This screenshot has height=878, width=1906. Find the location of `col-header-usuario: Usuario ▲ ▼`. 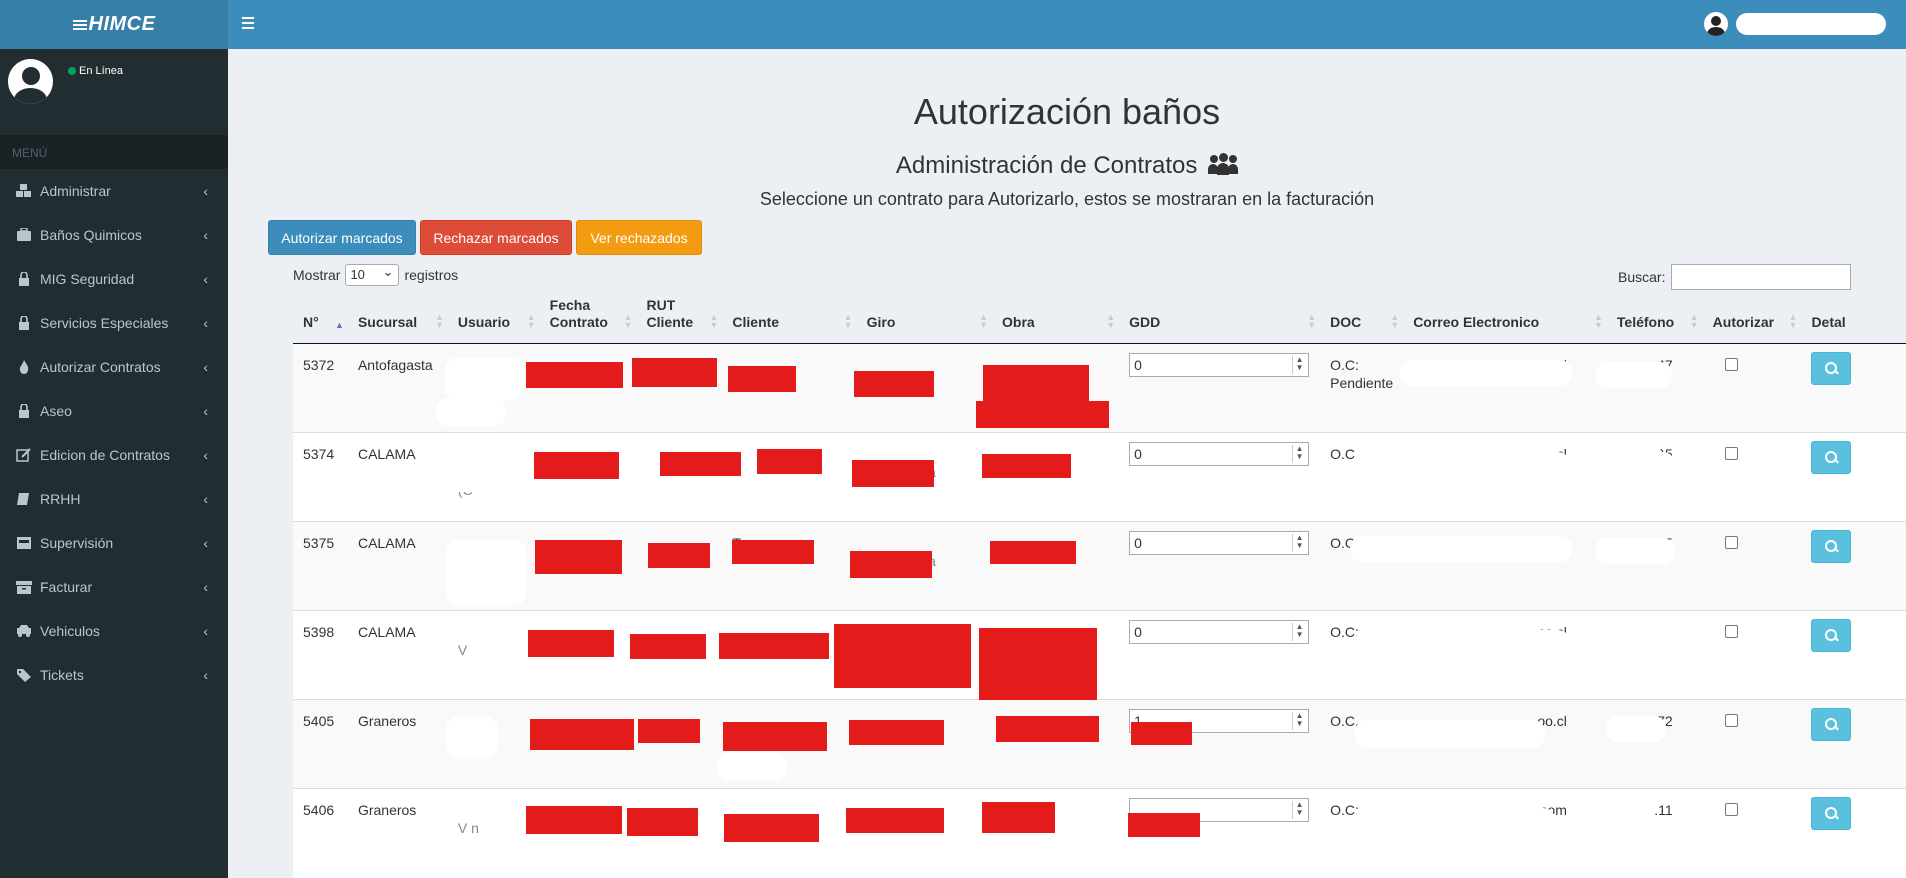

col-header-usuario: Usuario ▲ ▼ is located at coordinates (493, 320).